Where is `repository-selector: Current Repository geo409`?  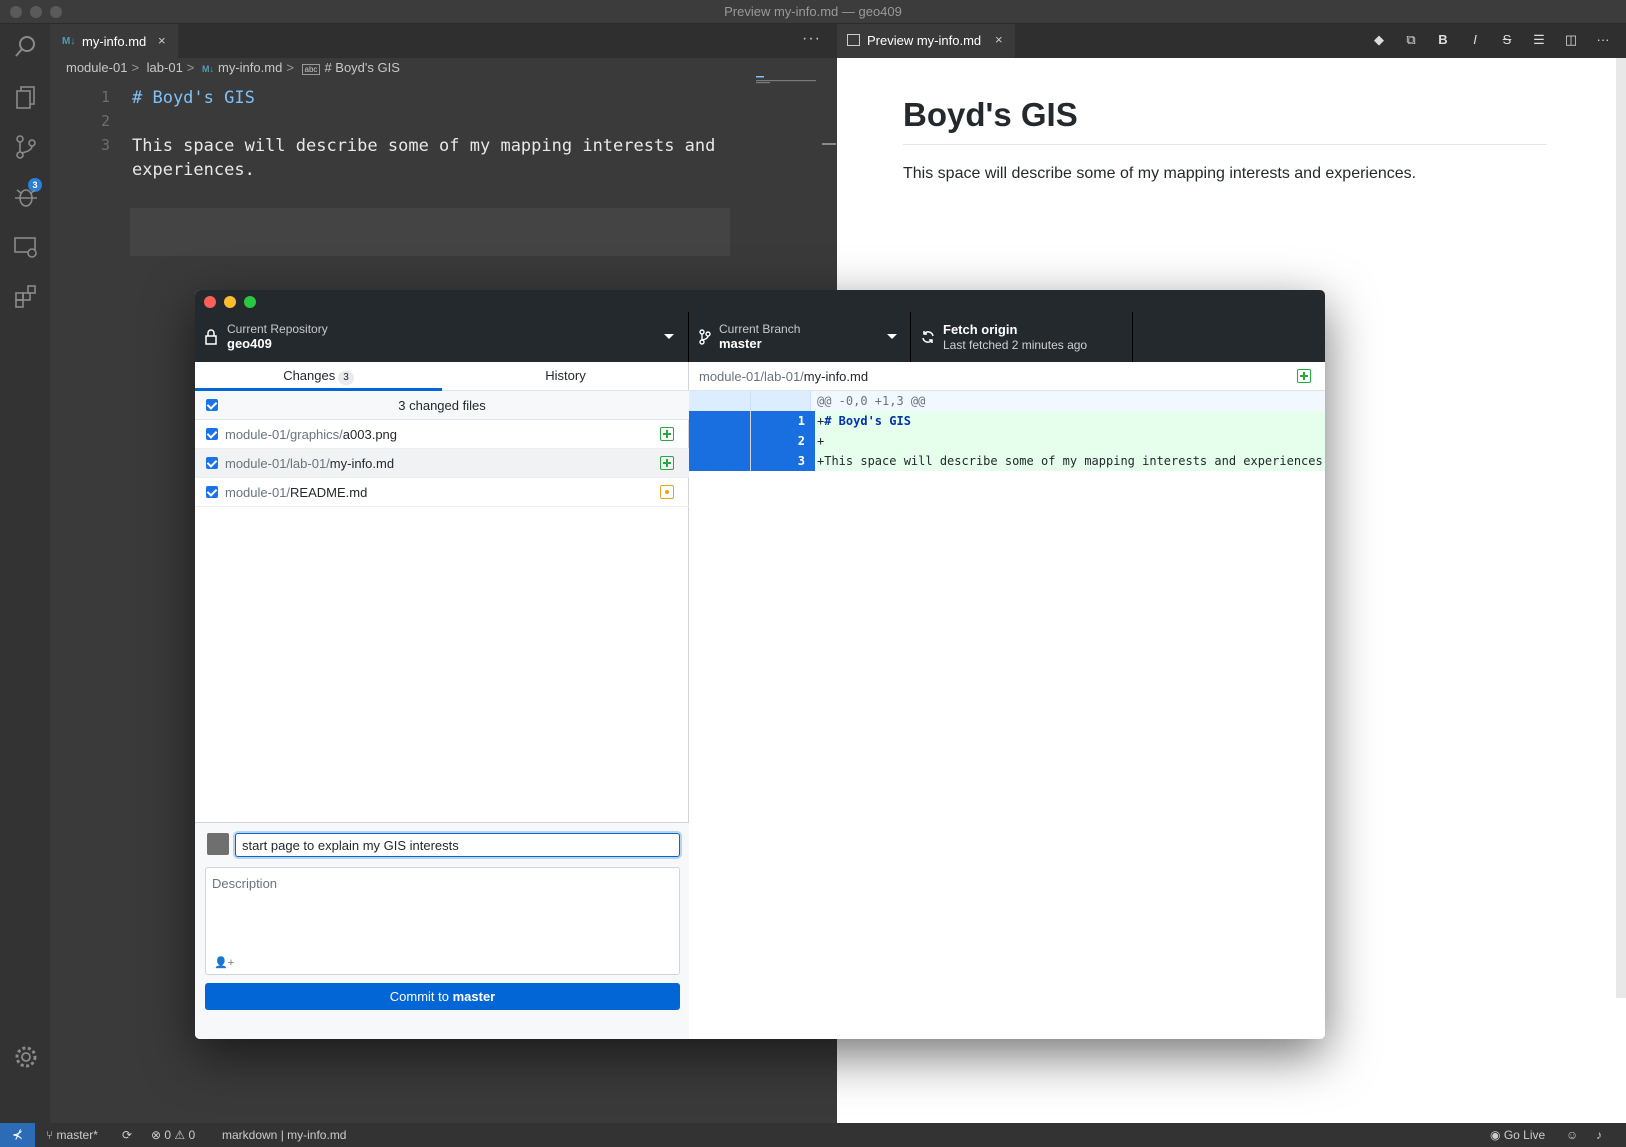 repository-selector: Current Repository geo409 is located at coordinates (442, 337).